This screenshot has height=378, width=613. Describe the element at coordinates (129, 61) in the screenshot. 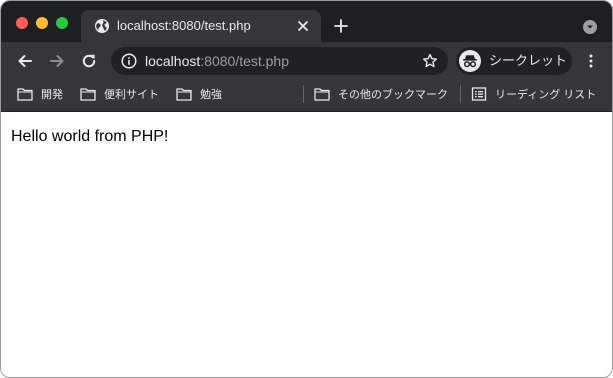

I see `info-icon` at that location.